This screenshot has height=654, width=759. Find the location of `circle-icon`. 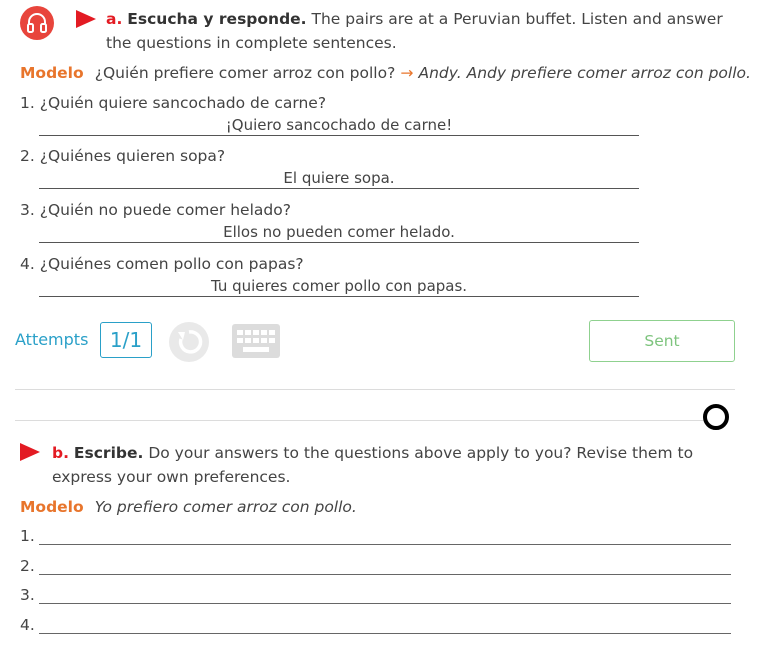

circle-icon is located at coordinates (716, 417).